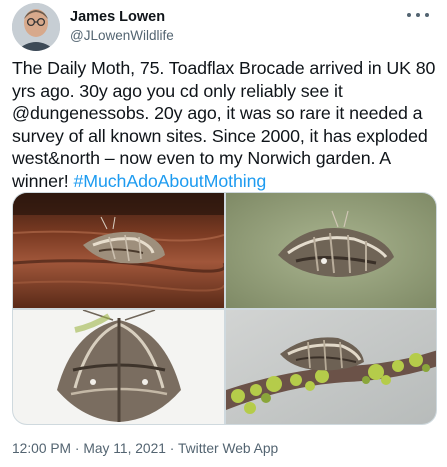 The image size is (447, 467). I want to click on author-handle: @JLowenWildlife, so click(122, 36).